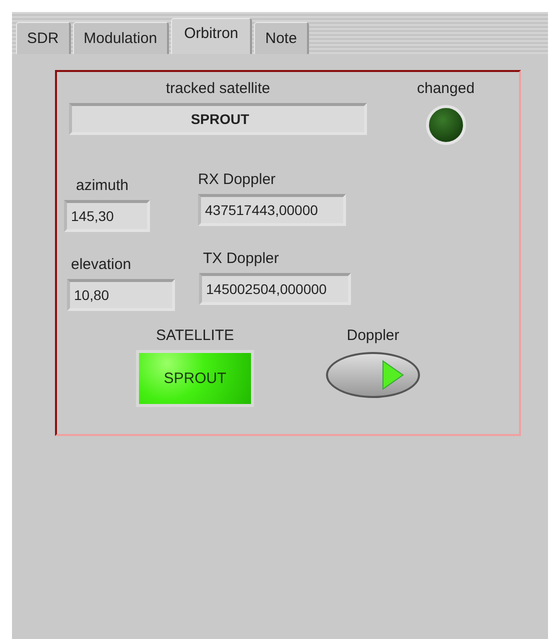  What do you see at coordinates (102, 185) in the screenshot?
I see `field-label: azimuth` at bounding box center [102, 185].